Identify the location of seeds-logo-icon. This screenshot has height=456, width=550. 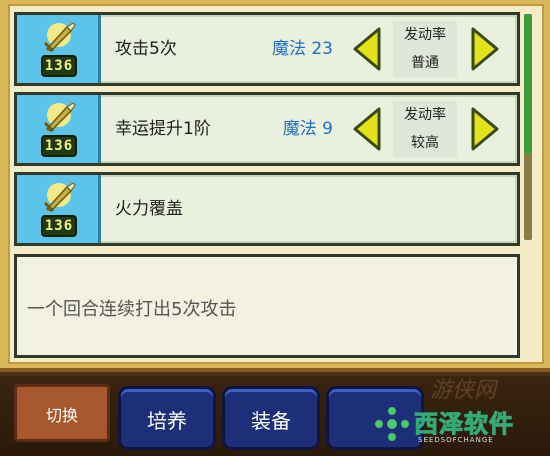
(392, 424).